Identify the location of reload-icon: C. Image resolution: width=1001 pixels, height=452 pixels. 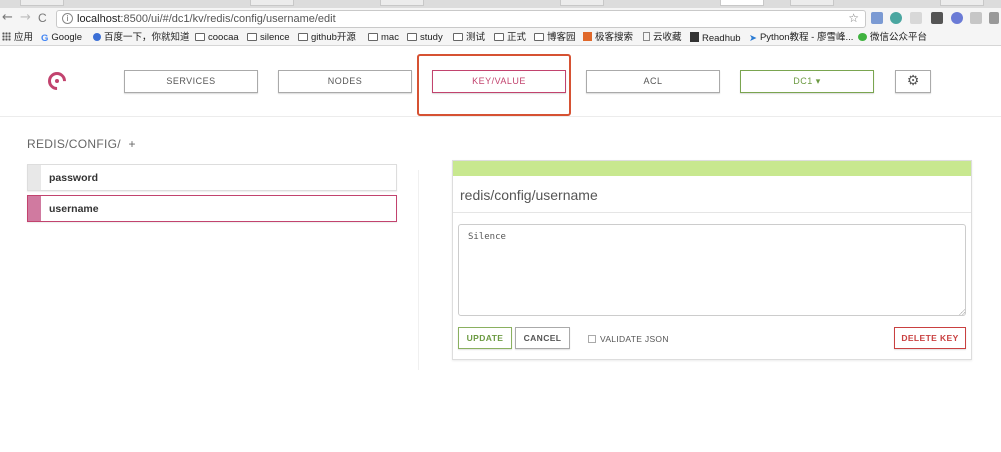
(42, 18).